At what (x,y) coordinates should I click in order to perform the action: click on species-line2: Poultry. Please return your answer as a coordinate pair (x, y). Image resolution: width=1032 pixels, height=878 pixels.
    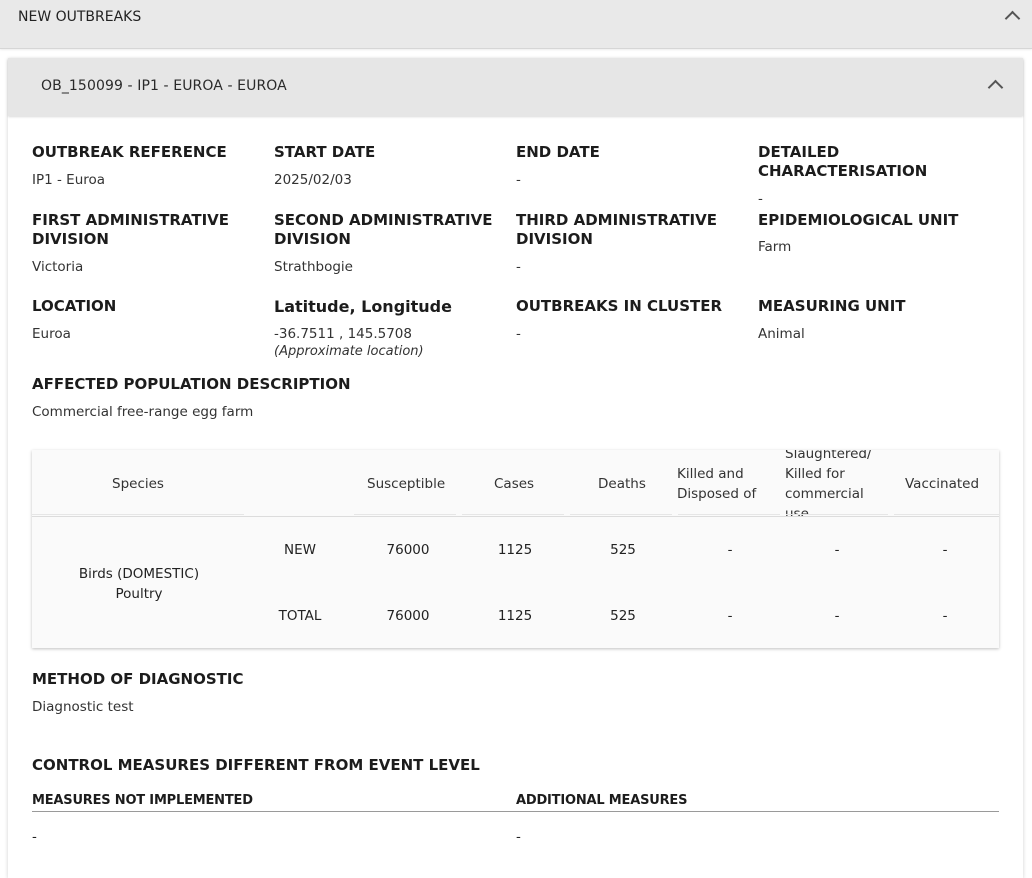
    Looking at the image, I should click on (139, 594).